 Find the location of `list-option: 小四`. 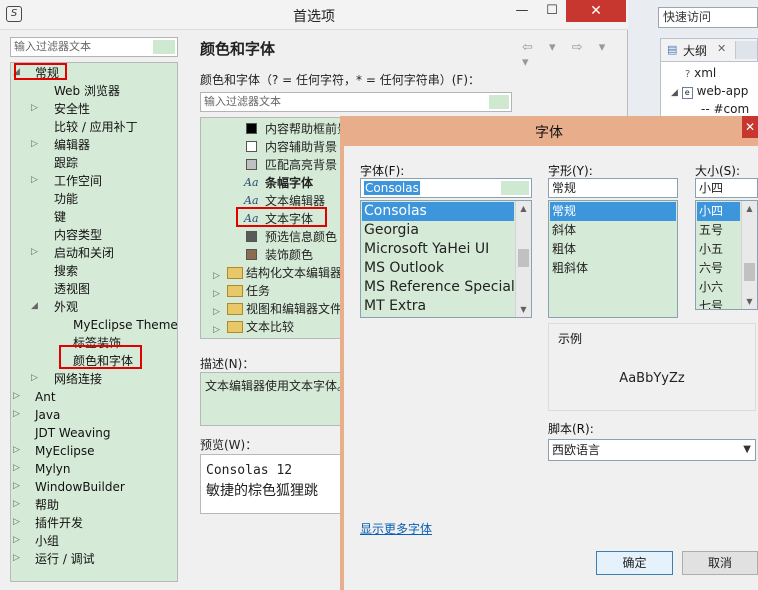

list-option: 小四 is located at coordinates (718, 211).